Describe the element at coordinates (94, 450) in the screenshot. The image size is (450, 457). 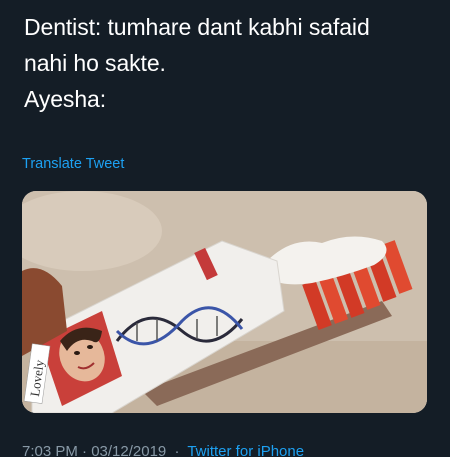
I see `tweet-timestamp: 7:03 PM · 03/12/2019` at that location.